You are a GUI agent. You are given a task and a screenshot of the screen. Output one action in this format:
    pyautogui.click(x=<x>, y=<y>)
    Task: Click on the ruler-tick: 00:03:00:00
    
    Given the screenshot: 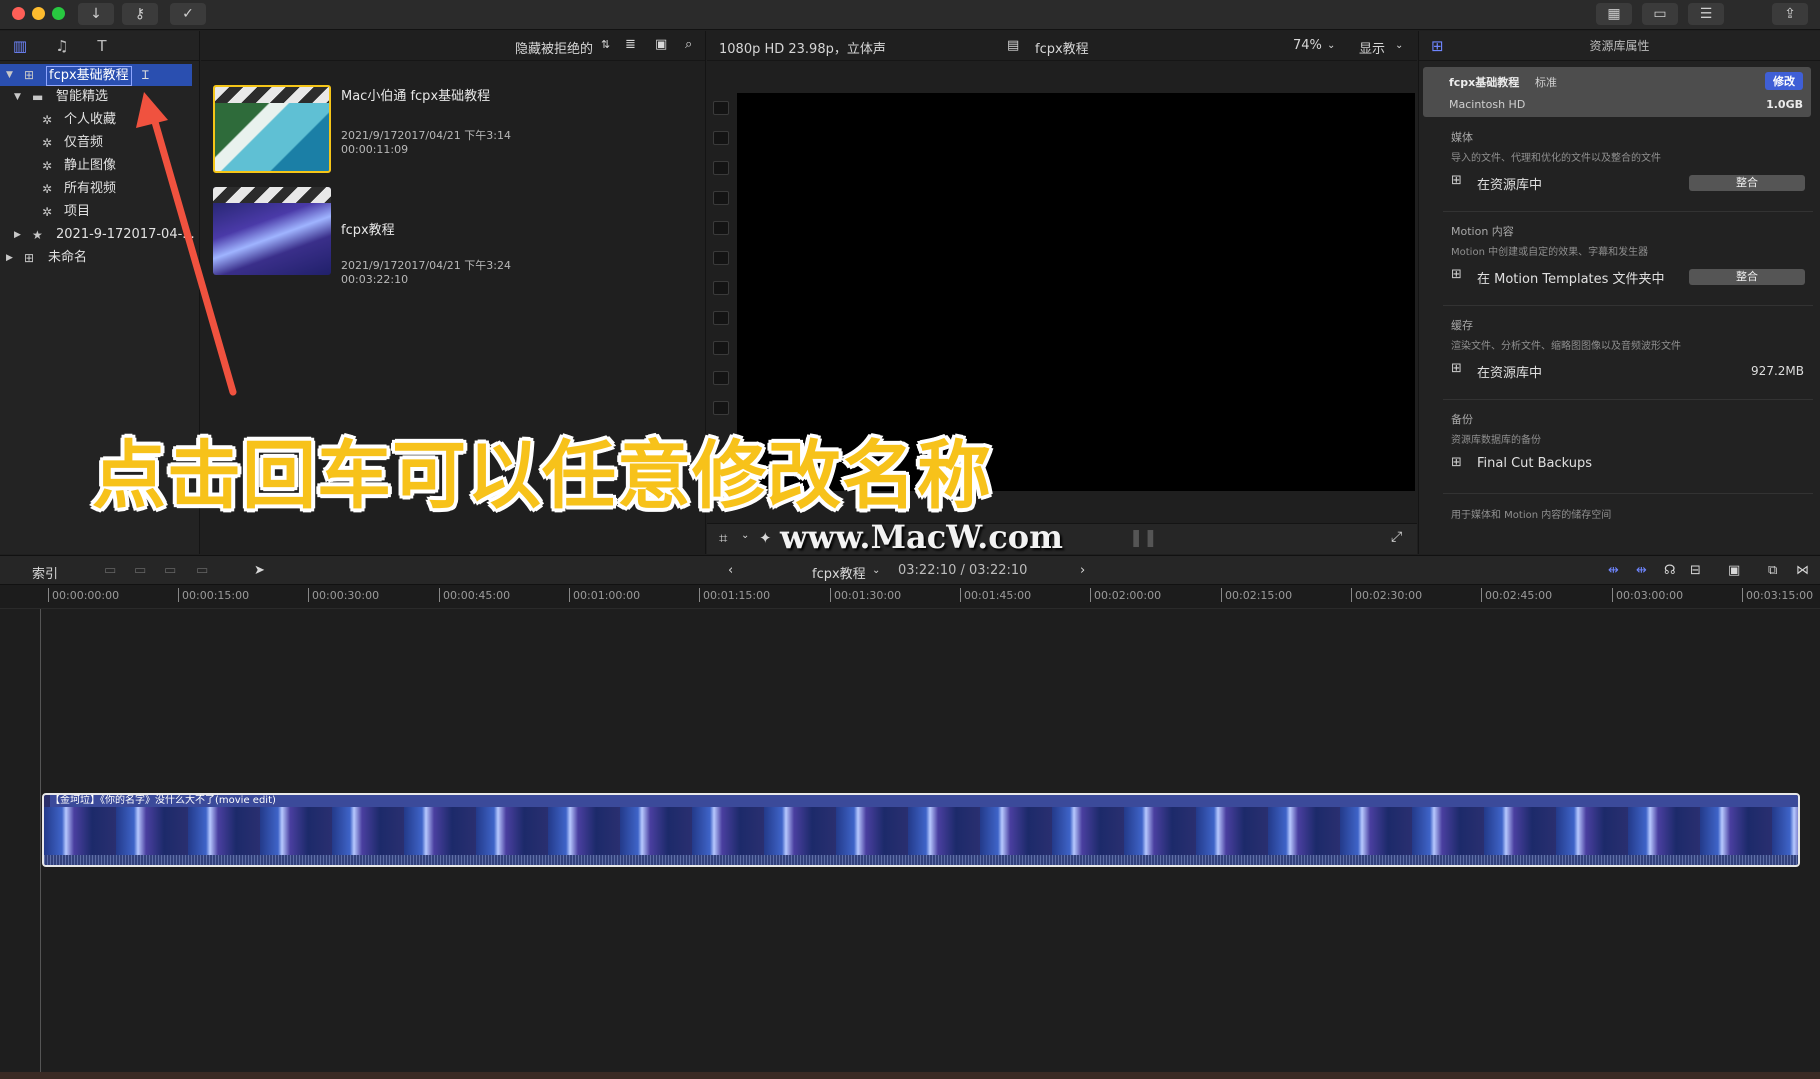 What is the action you would take?
    pyautogui.click(x=1647, y=595)
    